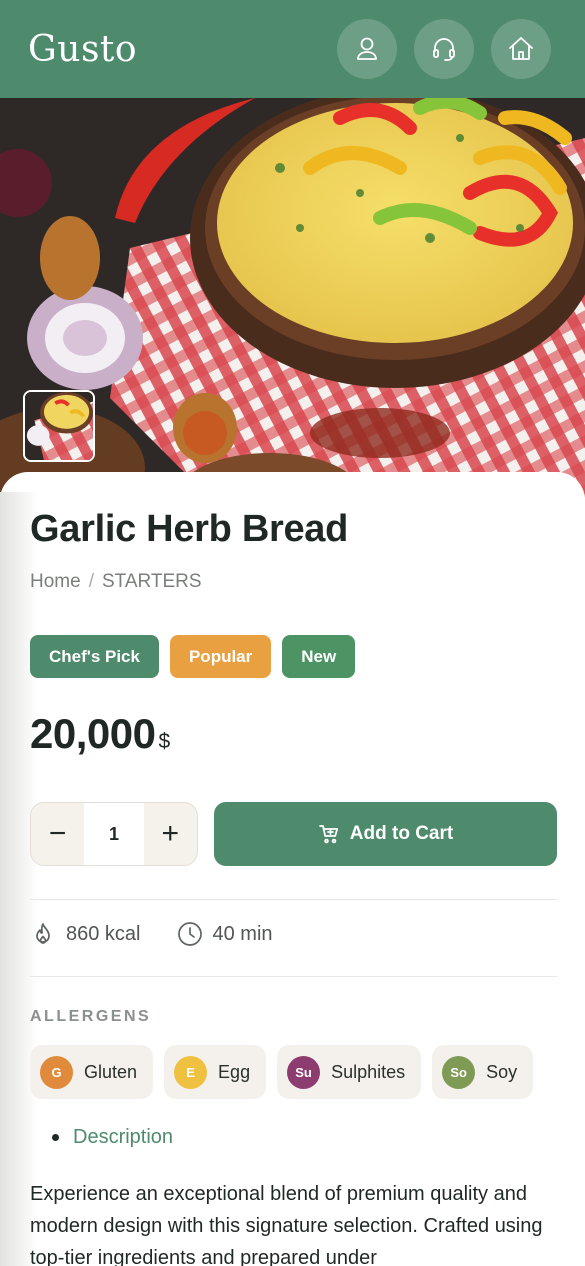 Image resolution: width=585 pixels, height=1266 pixels. Describe the element at coordinates (502, 1071) in the screenshot. I see `allergen-label: Soy` at that location.